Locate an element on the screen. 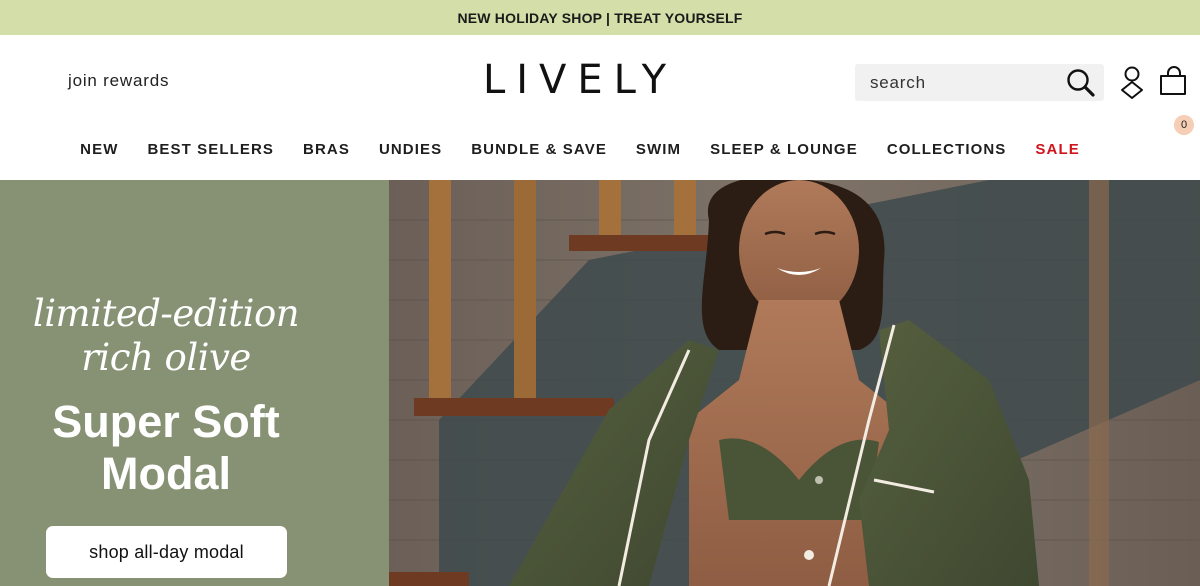 The image size is (1200, 586). nav-item-best-sellers: BEST SELLERS is located at coordinates (210, 152).